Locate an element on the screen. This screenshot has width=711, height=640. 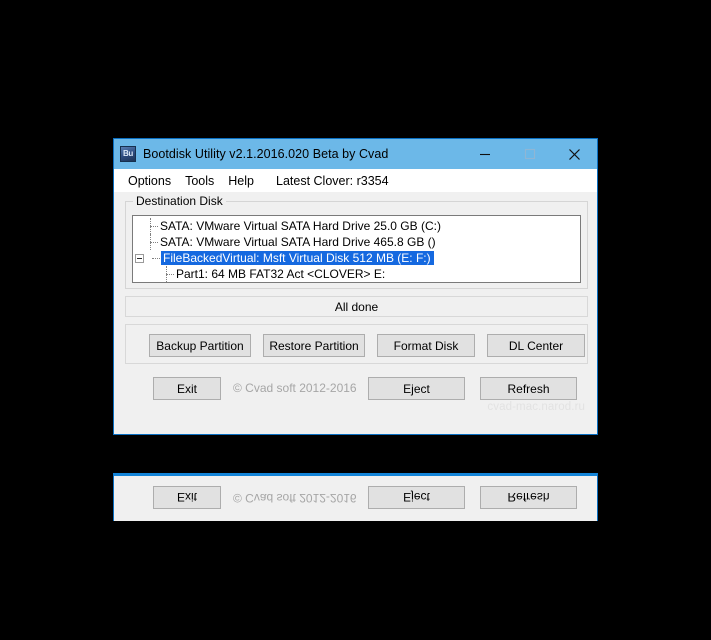
close-button is located at coordinates (574, 154).